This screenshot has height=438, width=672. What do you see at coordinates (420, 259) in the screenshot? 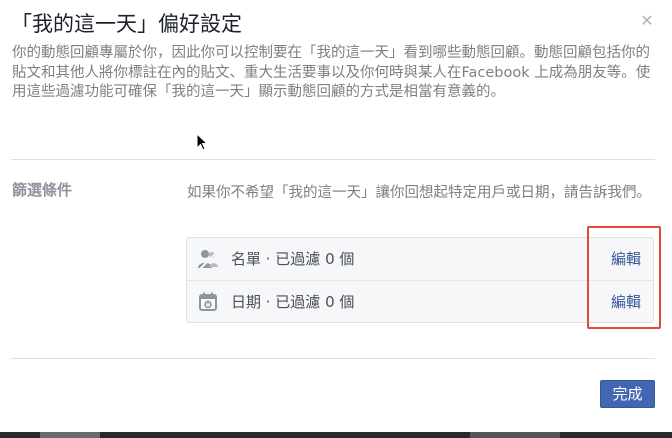
I see `filter-row-people: 名單 · 已過濾 0 個 編輯` at bounding box center [420, 259].